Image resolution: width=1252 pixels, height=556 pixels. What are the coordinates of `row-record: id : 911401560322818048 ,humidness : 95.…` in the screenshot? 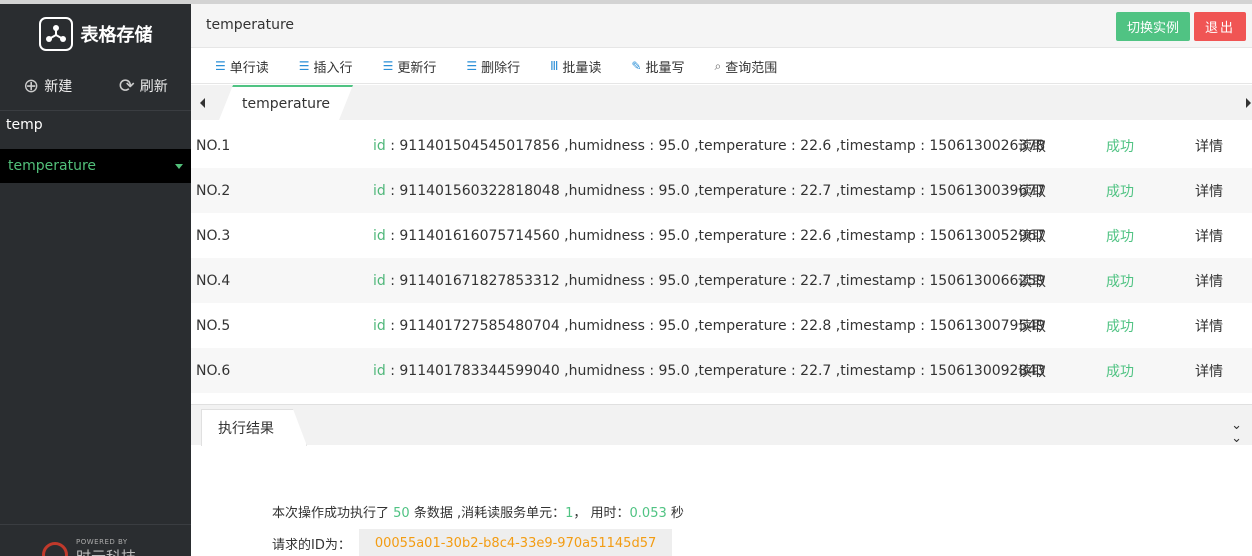 It's located at (709, 190).